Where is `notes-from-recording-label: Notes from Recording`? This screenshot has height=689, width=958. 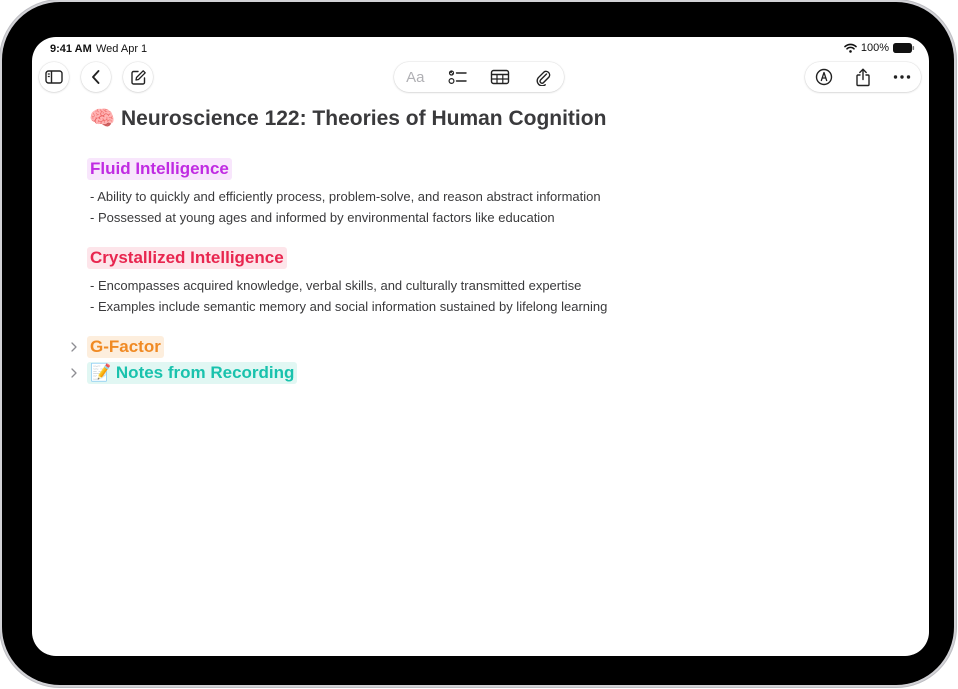
notes-from-recording-label: Notes from Recording is located at coordinates (205, 372).